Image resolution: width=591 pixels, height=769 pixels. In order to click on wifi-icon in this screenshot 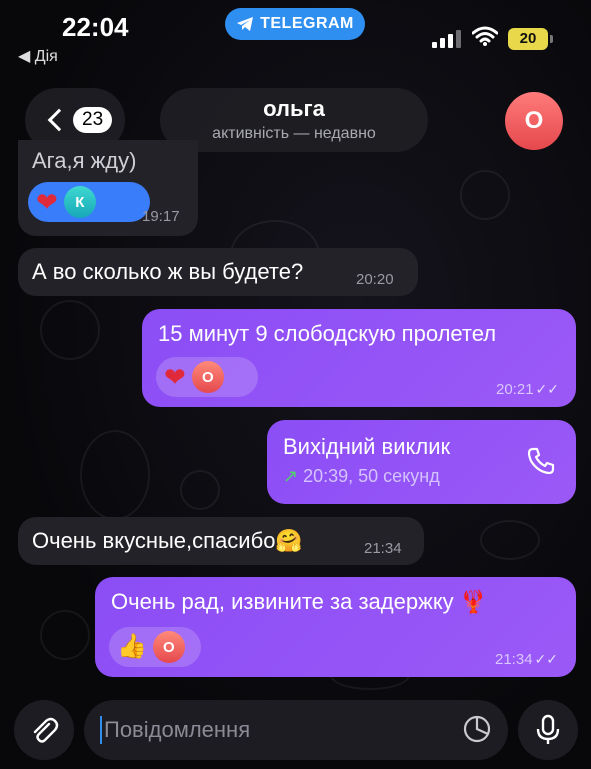, I will do `click(485, 36)`.